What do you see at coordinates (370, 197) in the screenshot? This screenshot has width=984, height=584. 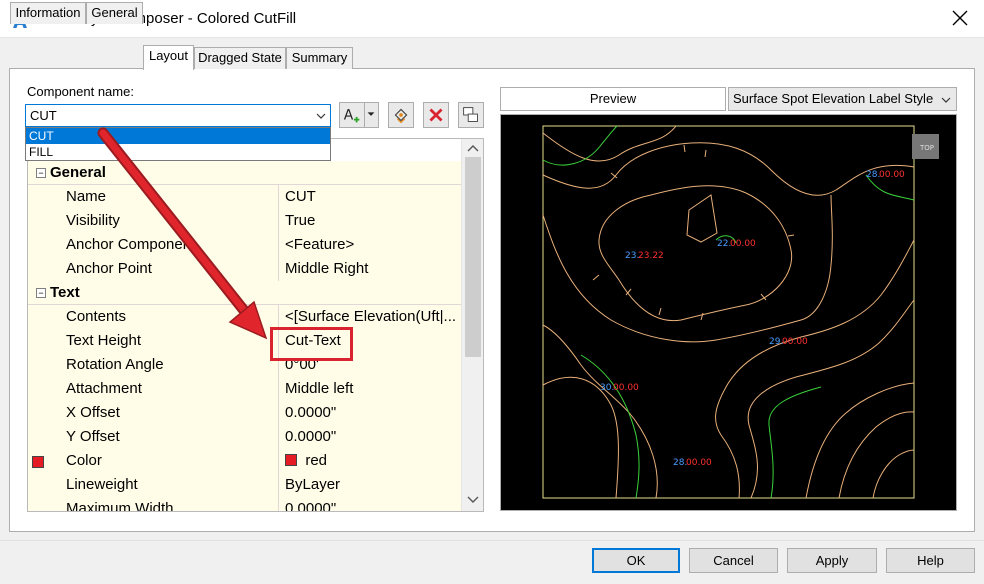 I see `property-value: CUT` at bounding box center [370, 197].